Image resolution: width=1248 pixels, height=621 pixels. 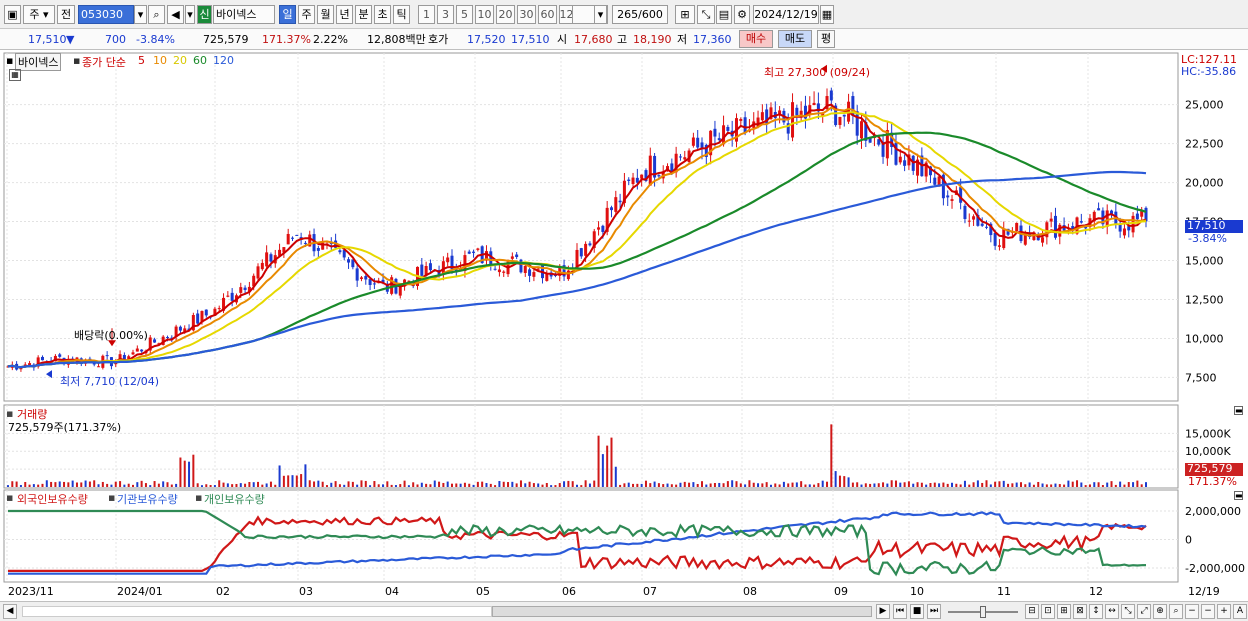 I want to click on code-input: 053030, so click(x=106, y=14).